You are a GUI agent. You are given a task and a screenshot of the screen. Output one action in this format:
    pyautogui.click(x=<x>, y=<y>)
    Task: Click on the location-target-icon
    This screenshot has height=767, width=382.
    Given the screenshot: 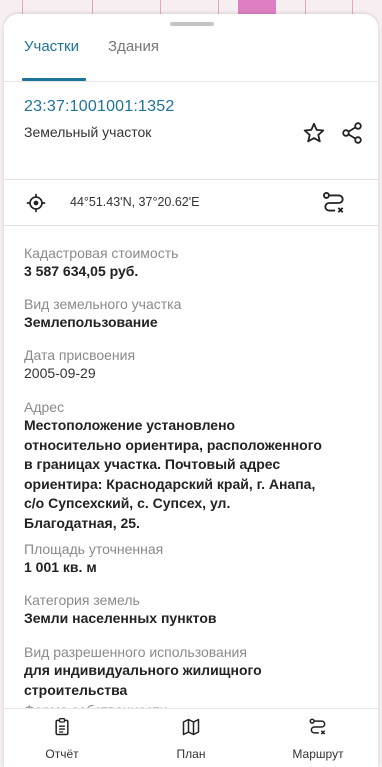 What is the action you would take?
    pyautogui.click(x=36, y=203)
    